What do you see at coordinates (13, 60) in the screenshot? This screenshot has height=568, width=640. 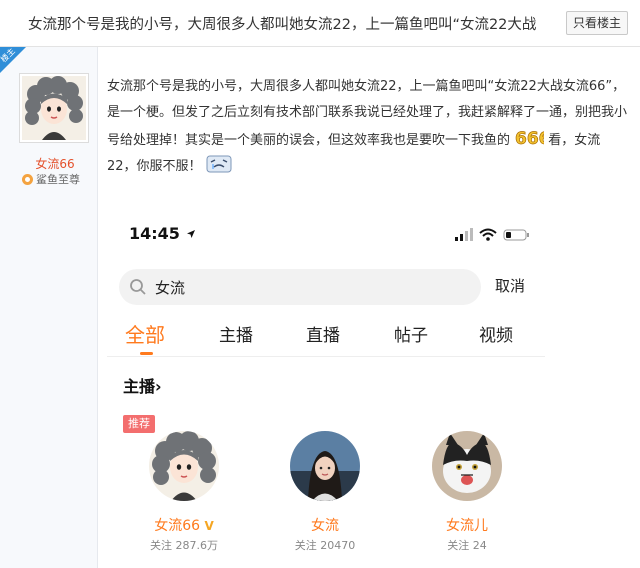 I see `op-ribbon: 楼主` at bounding box center [13, 60].